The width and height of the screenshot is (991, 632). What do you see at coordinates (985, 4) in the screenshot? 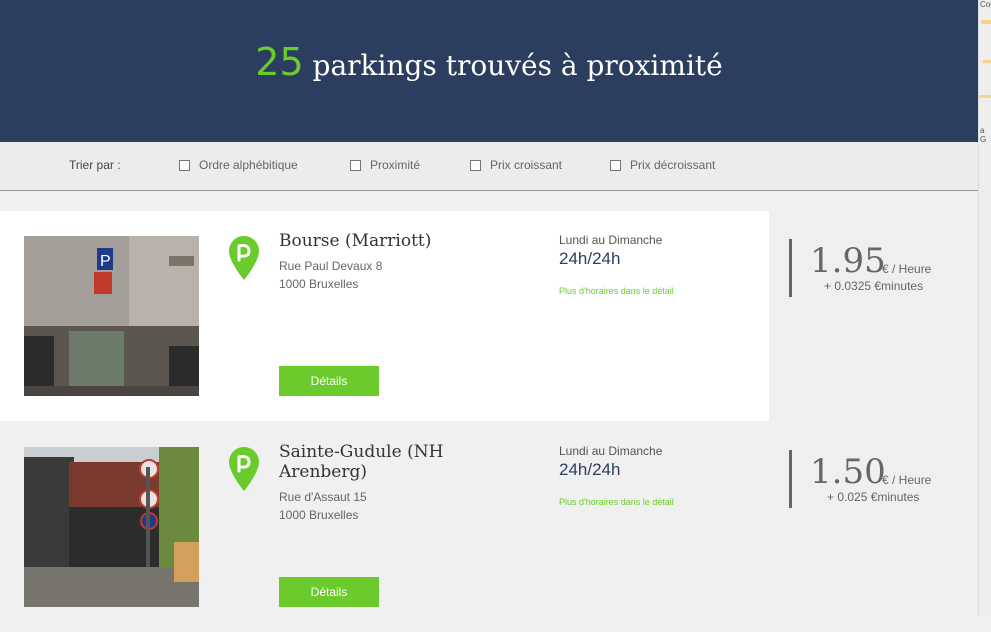
I see `map-label: Cor` at bounding box center [985, 4].